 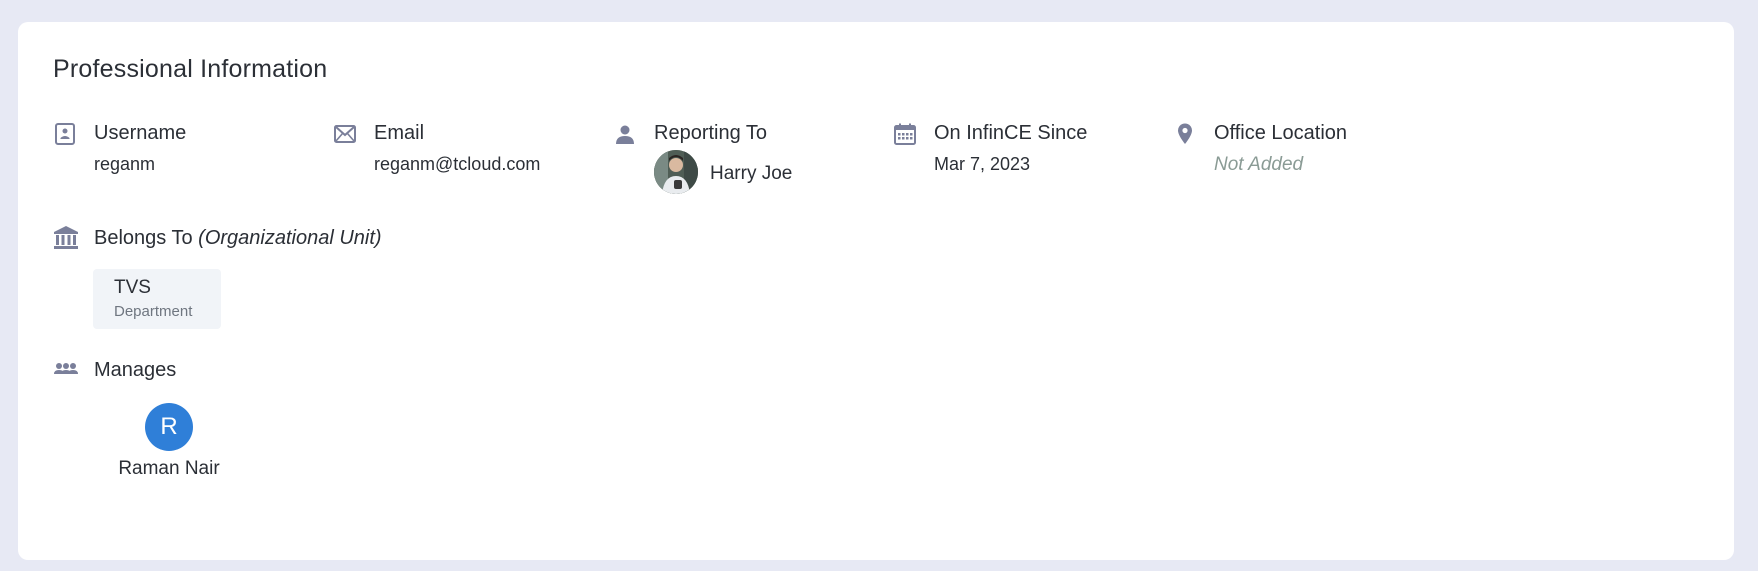 What do you see at coordinates (625, 134) in the screenshot?
I see `person-icon` at bounding box center [625, 134].